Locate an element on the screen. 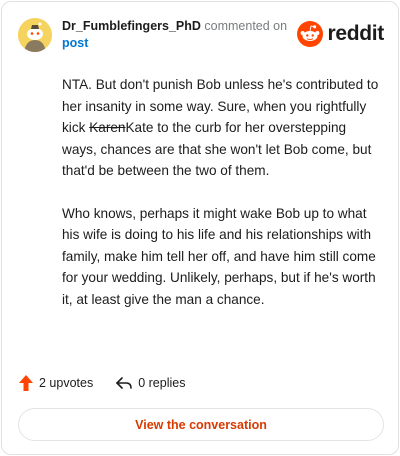 The width and height of the screenshot is (400, 456). comment-meta: Dr_Fumblefingers_PhD commented on post is located at coordinates (182, 35).